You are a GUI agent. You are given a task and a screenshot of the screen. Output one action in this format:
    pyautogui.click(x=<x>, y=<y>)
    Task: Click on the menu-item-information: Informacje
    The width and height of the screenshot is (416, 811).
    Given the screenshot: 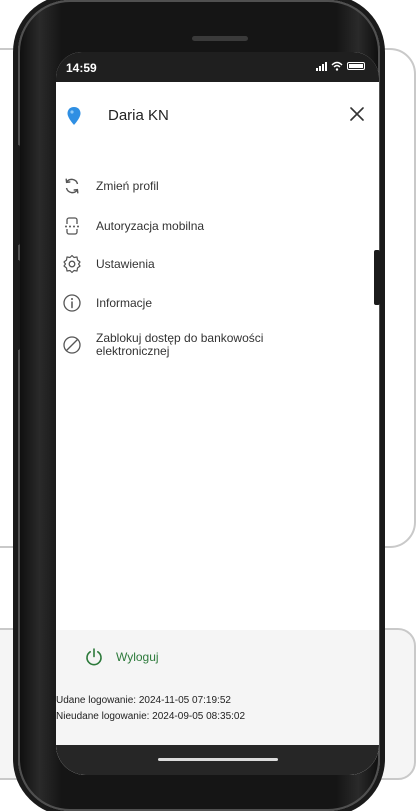 What is the action you would take?
    pyautogui.click(x=217, y=308)
    